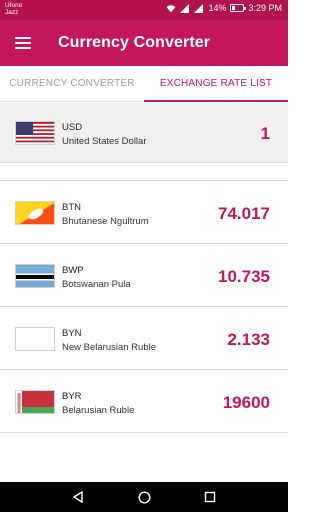 Image resolution: width=320 pixels, height=512 pixels. What do you see at coordinates (265, 8) in the screenshot?
I see `clock: 3:29 PM` at bounding box center [265, 8].